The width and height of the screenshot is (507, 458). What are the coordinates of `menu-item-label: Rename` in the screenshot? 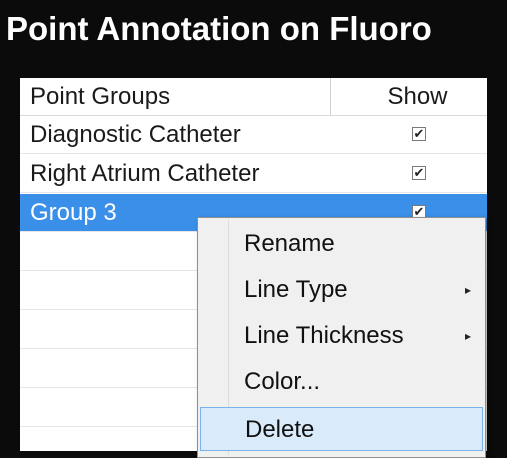 It's located at (289, 243).